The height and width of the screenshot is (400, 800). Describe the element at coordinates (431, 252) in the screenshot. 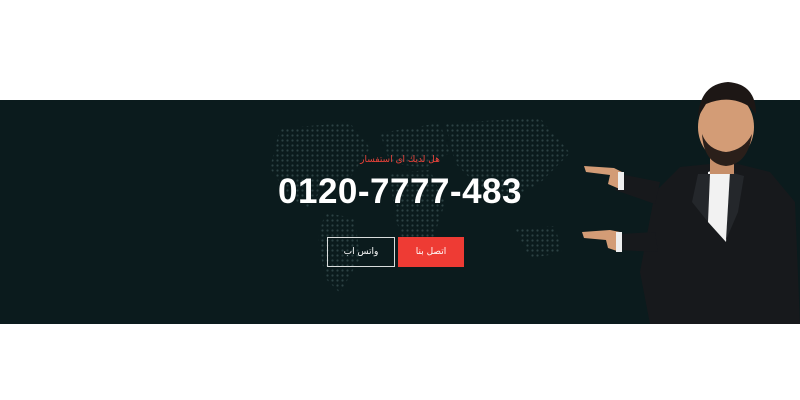

I see `contact-us-button: اتصل بنا` at that location.